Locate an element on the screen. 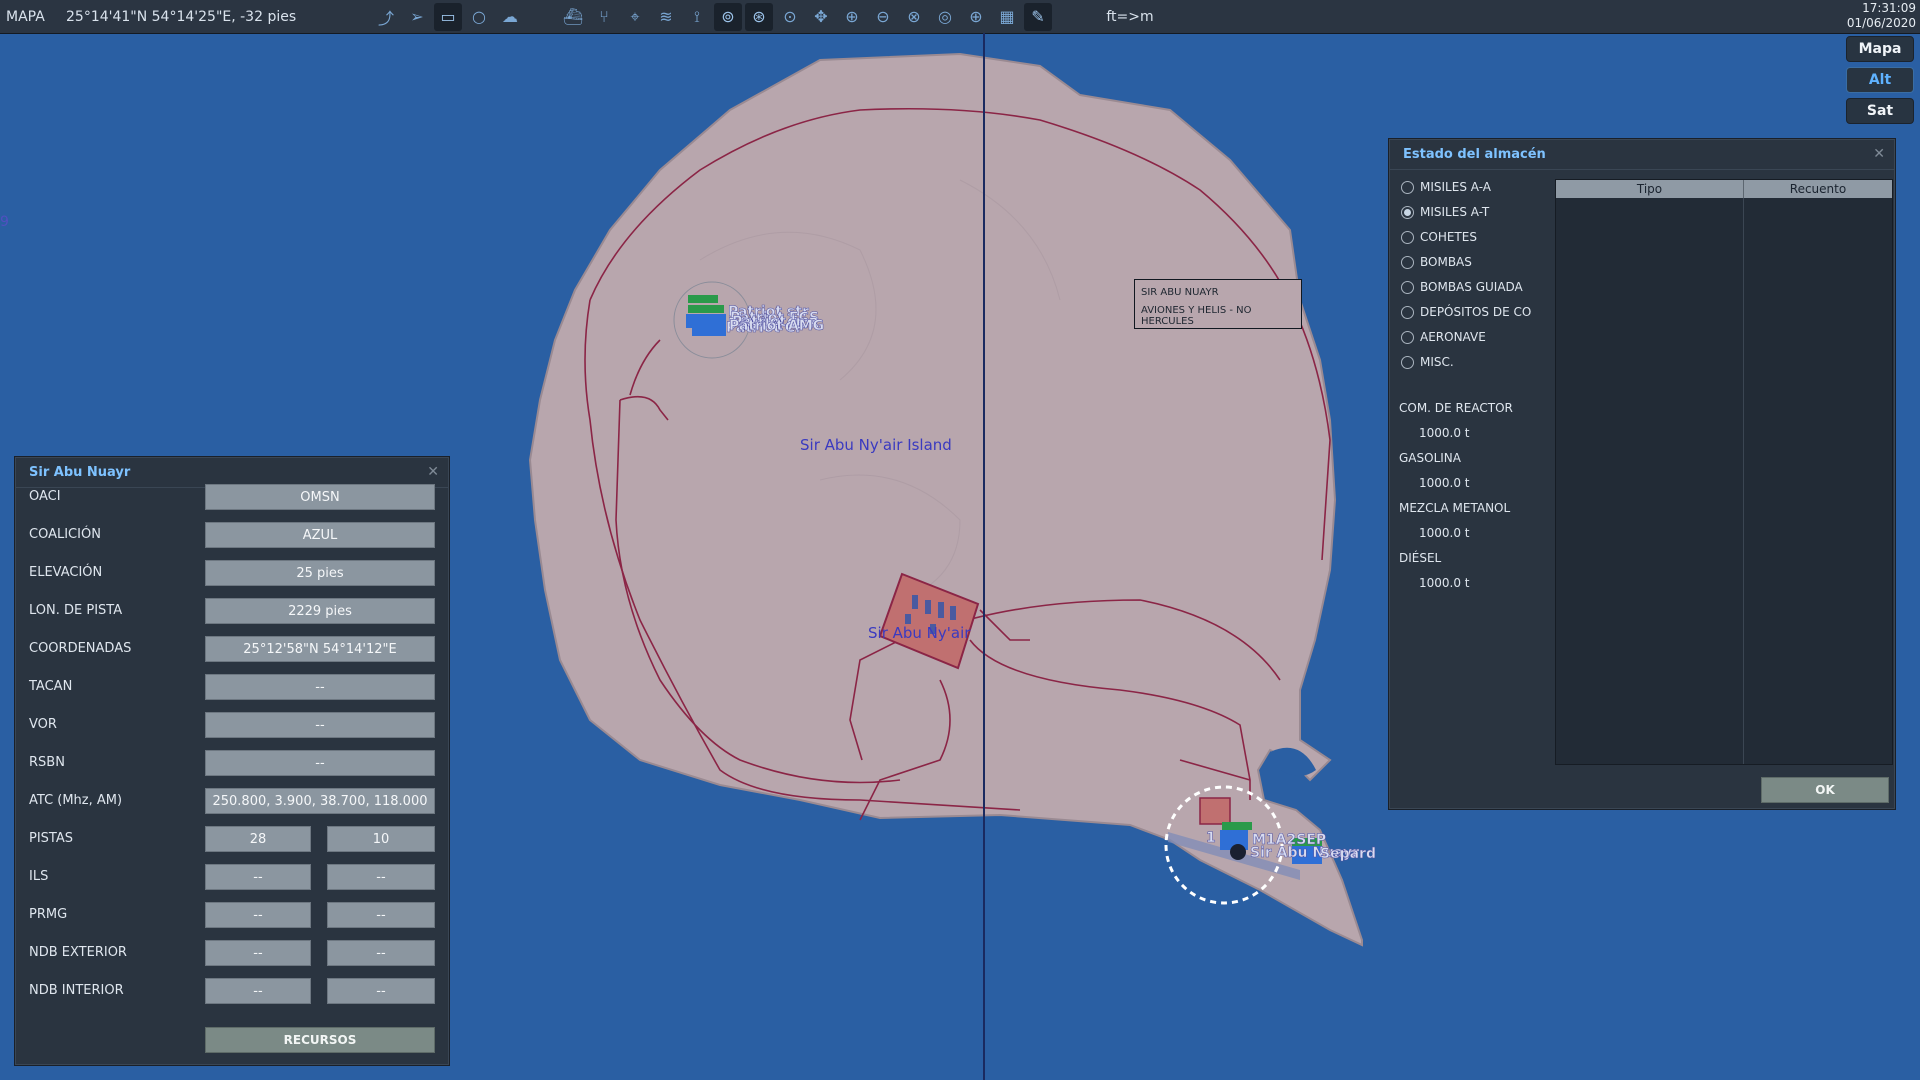  category-label: MISILES A-T is located at coordinates (1455, 212).